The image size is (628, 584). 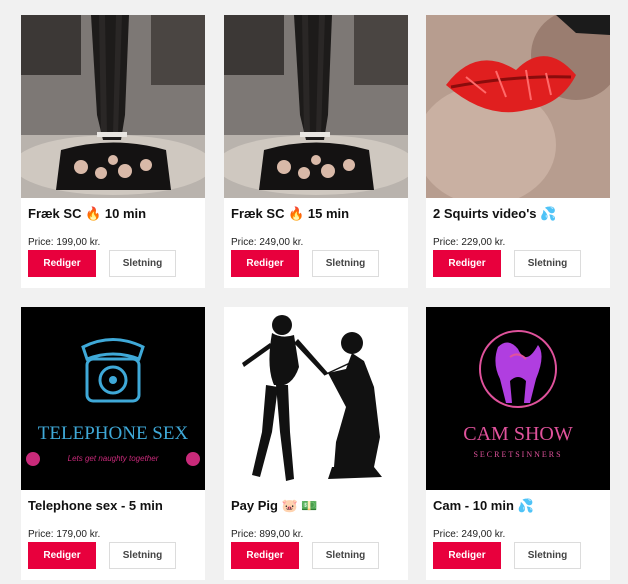 I want to click on product-title: Telephone sex - 5 min, so click(x=95, y=505).